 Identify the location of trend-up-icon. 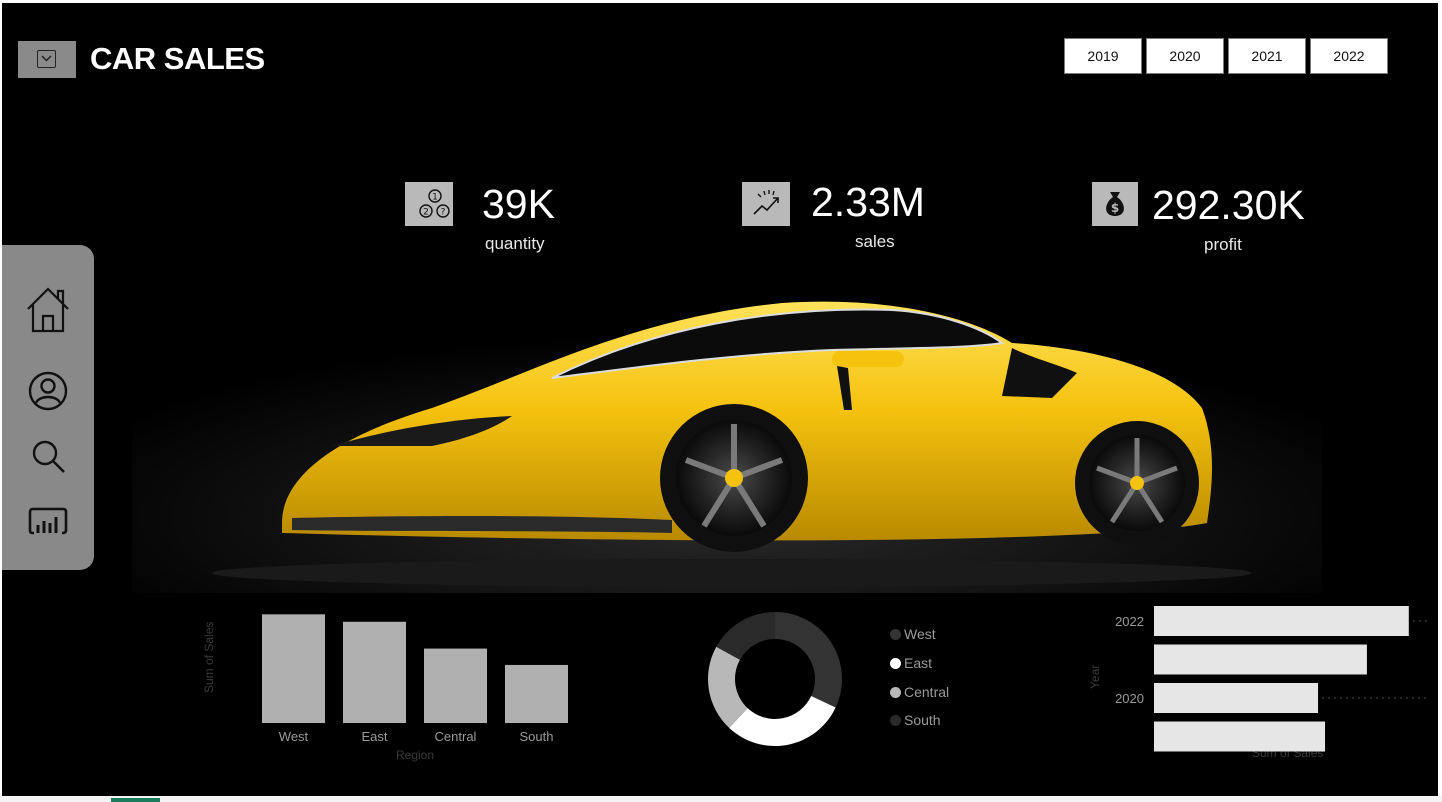
(766, 204).